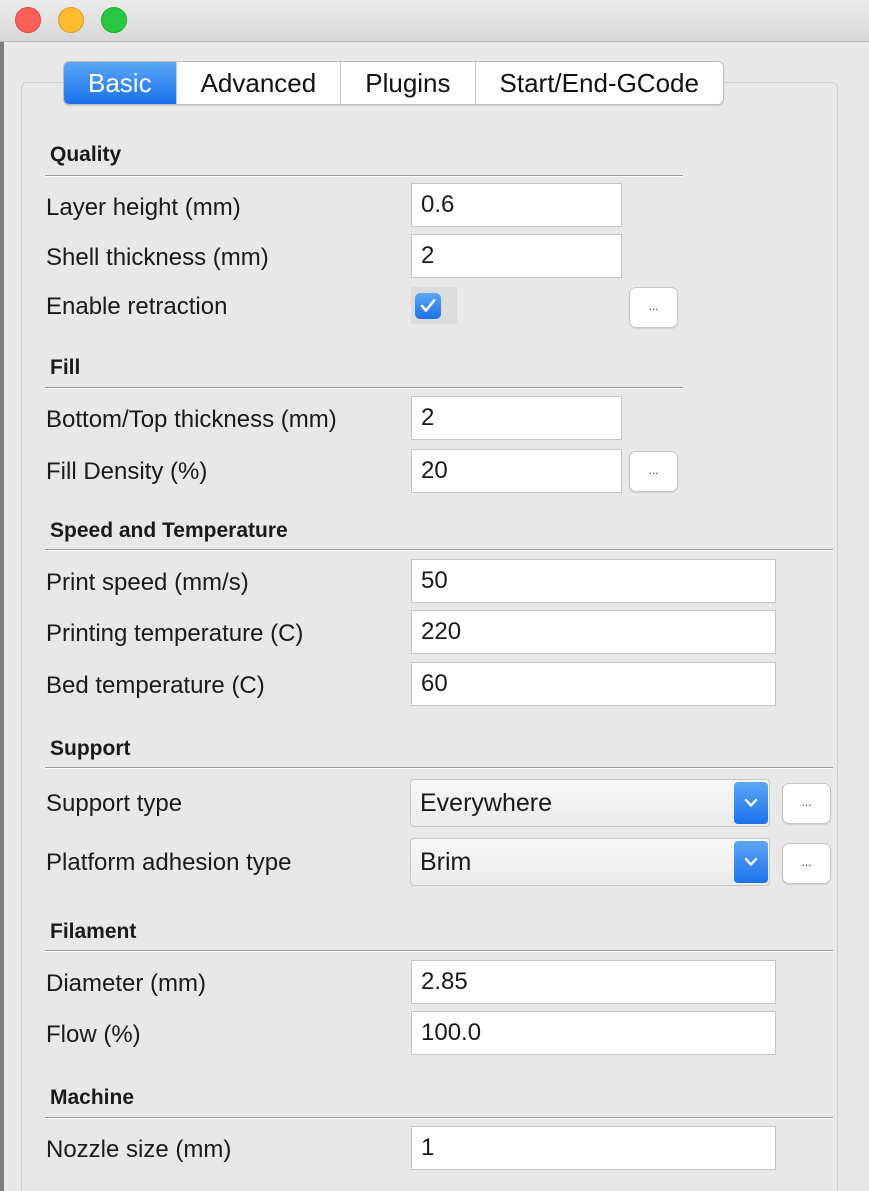 The image size is (869, 1191). What do you see at coordinates (71, 20) in the screenshot?
I see `minimize-button` at bounding box center [71, 20].